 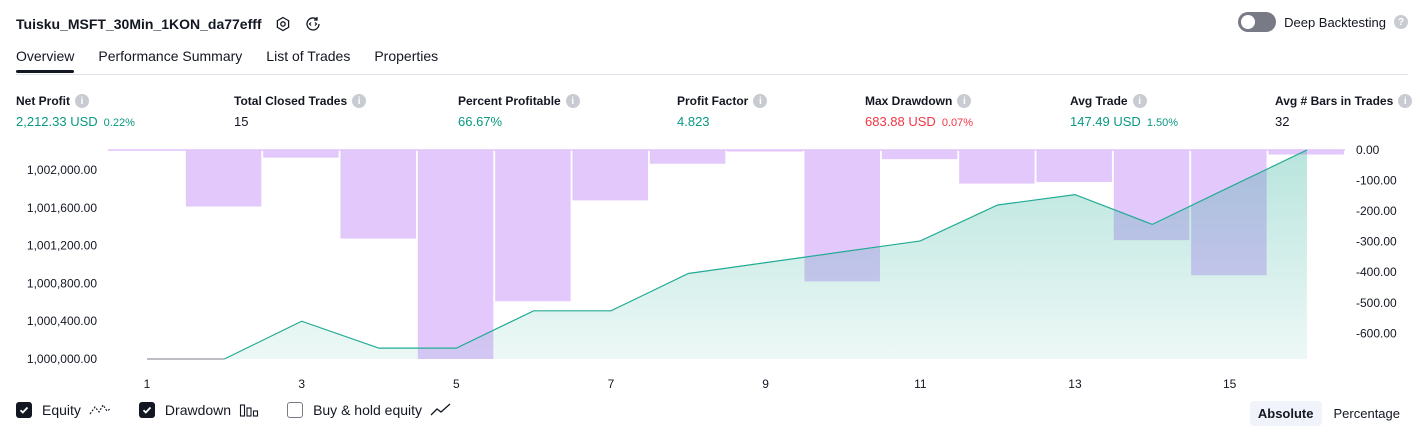 I want to click on toggle-knob, so click(x=1248, y=22).